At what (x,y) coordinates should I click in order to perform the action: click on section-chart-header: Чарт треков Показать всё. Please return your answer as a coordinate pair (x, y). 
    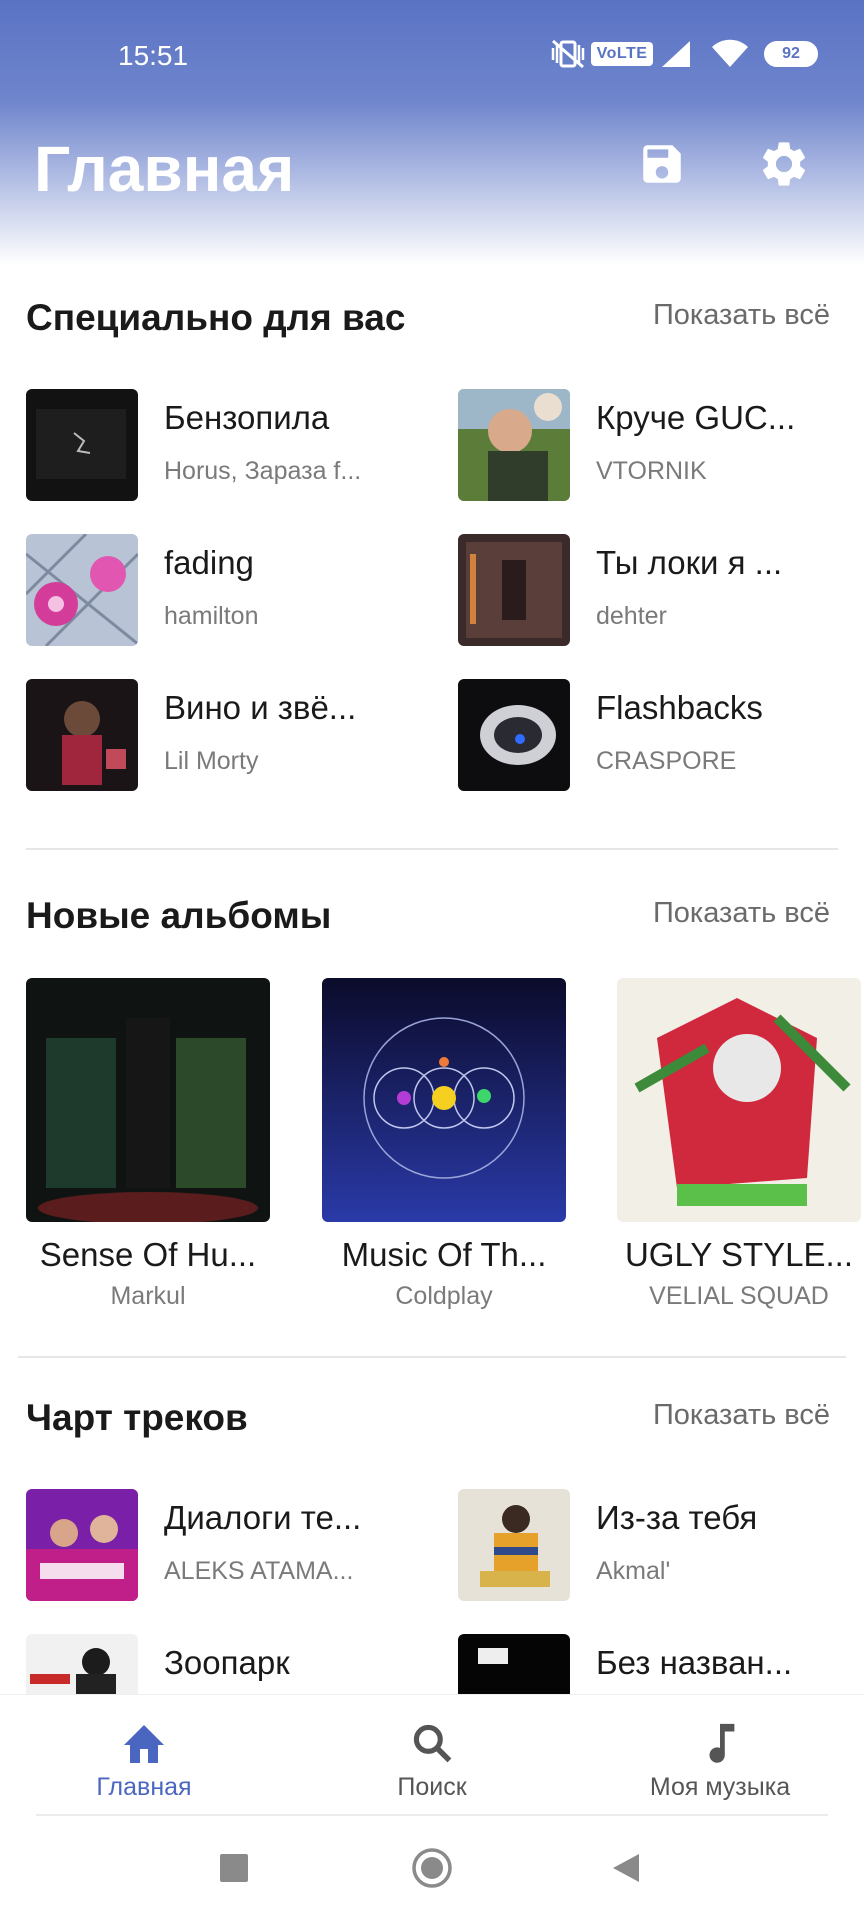
    Looking at the image, I should click on (428, 1422).